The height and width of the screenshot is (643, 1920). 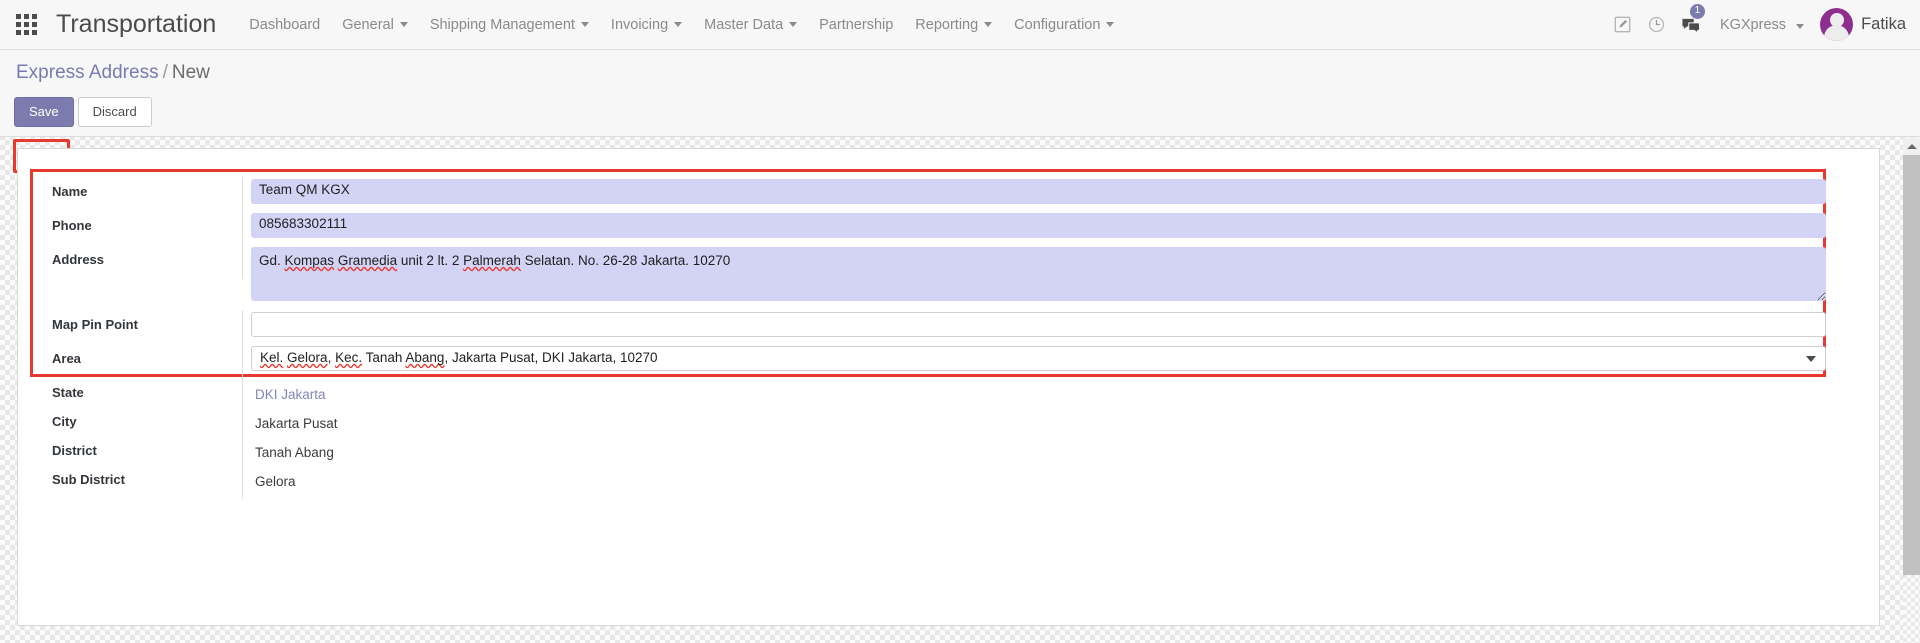 What do you see at coordinates (1657, 24) in the screenshot?
I see `clock-icon` at bounding box center [1657, 24].